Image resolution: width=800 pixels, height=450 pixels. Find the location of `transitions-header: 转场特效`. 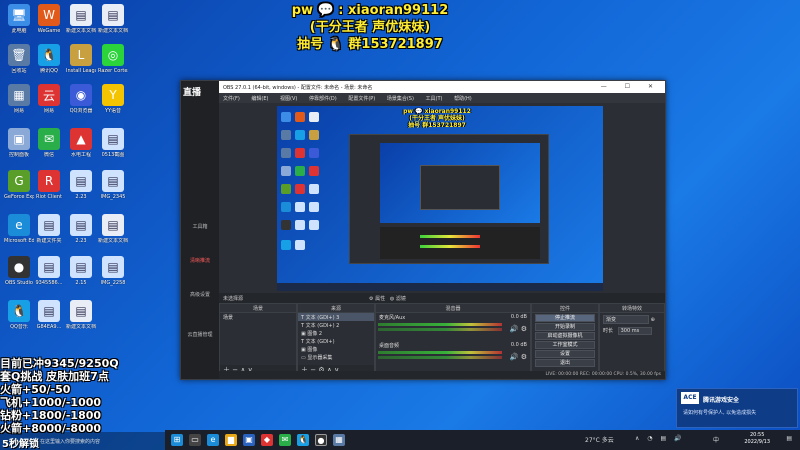

transitions-header: 转场特效 is located at coordinates (632, 308).